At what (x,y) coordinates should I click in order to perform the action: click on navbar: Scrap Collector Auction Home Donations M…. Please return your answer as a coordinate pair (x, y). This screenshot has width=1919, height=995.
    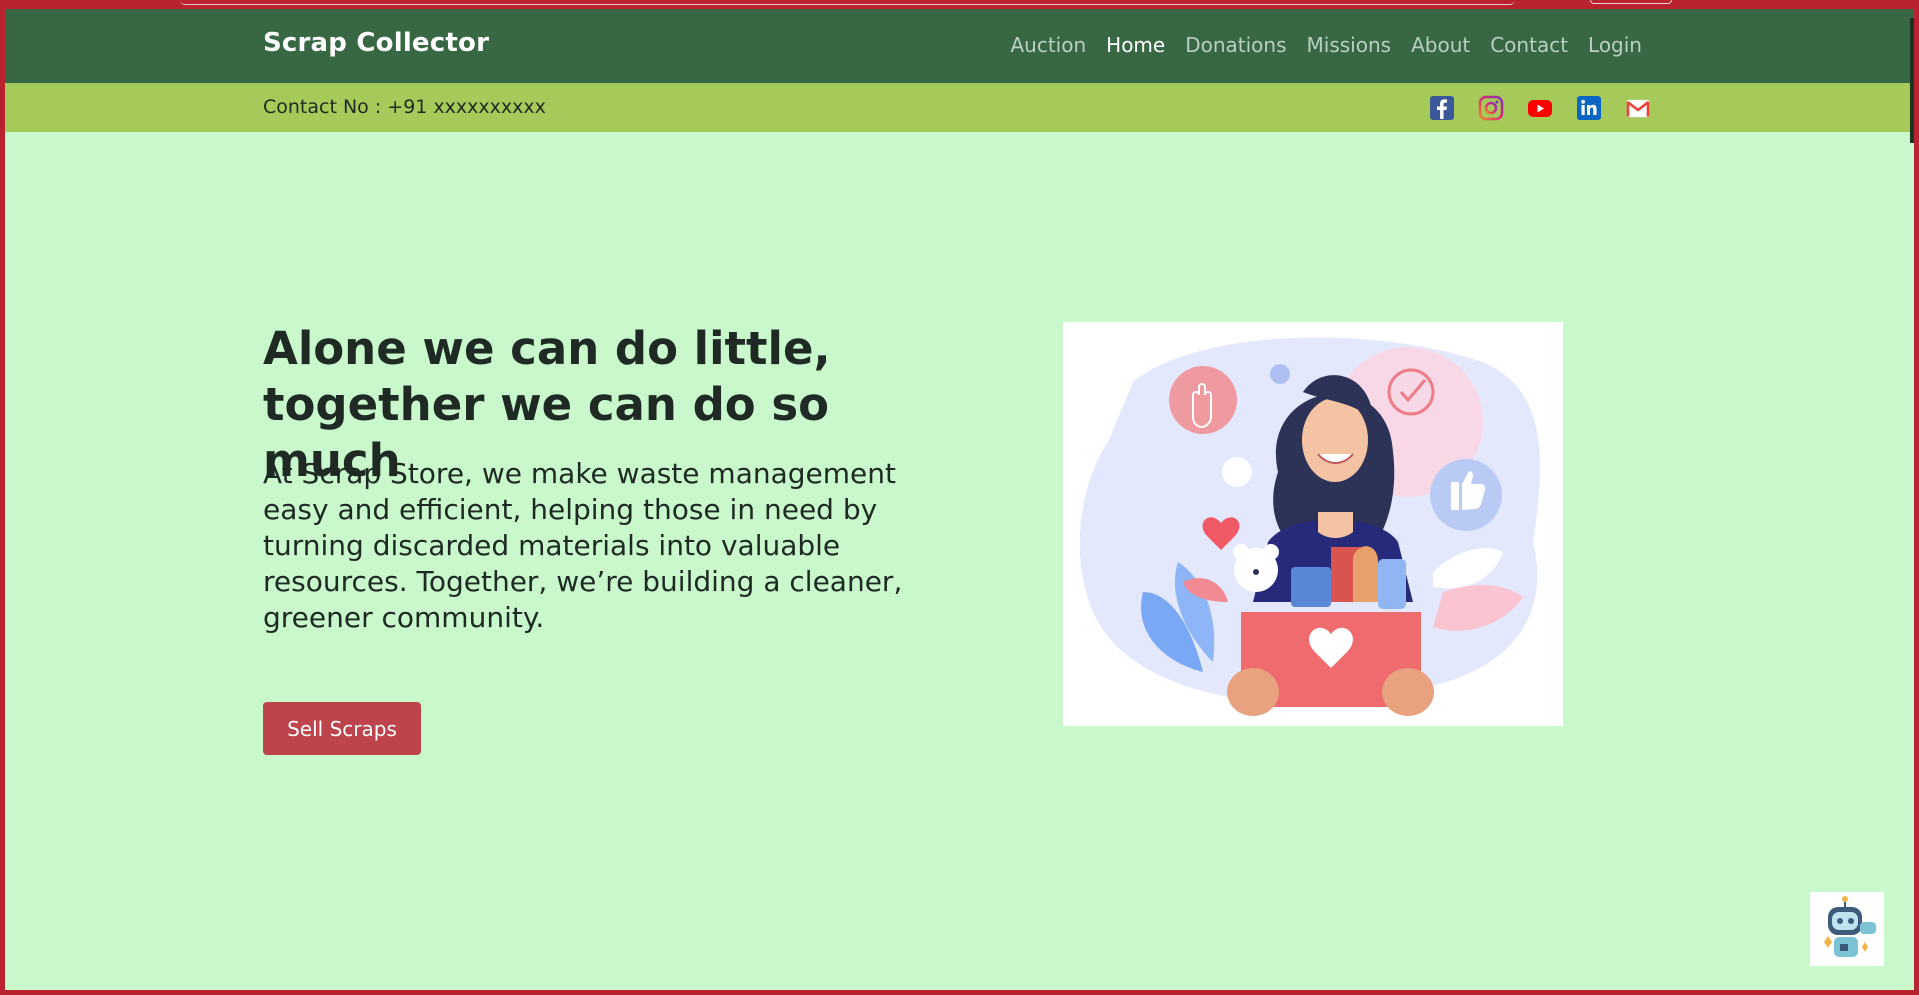
    Looking at the image, I should click on (959, 46).